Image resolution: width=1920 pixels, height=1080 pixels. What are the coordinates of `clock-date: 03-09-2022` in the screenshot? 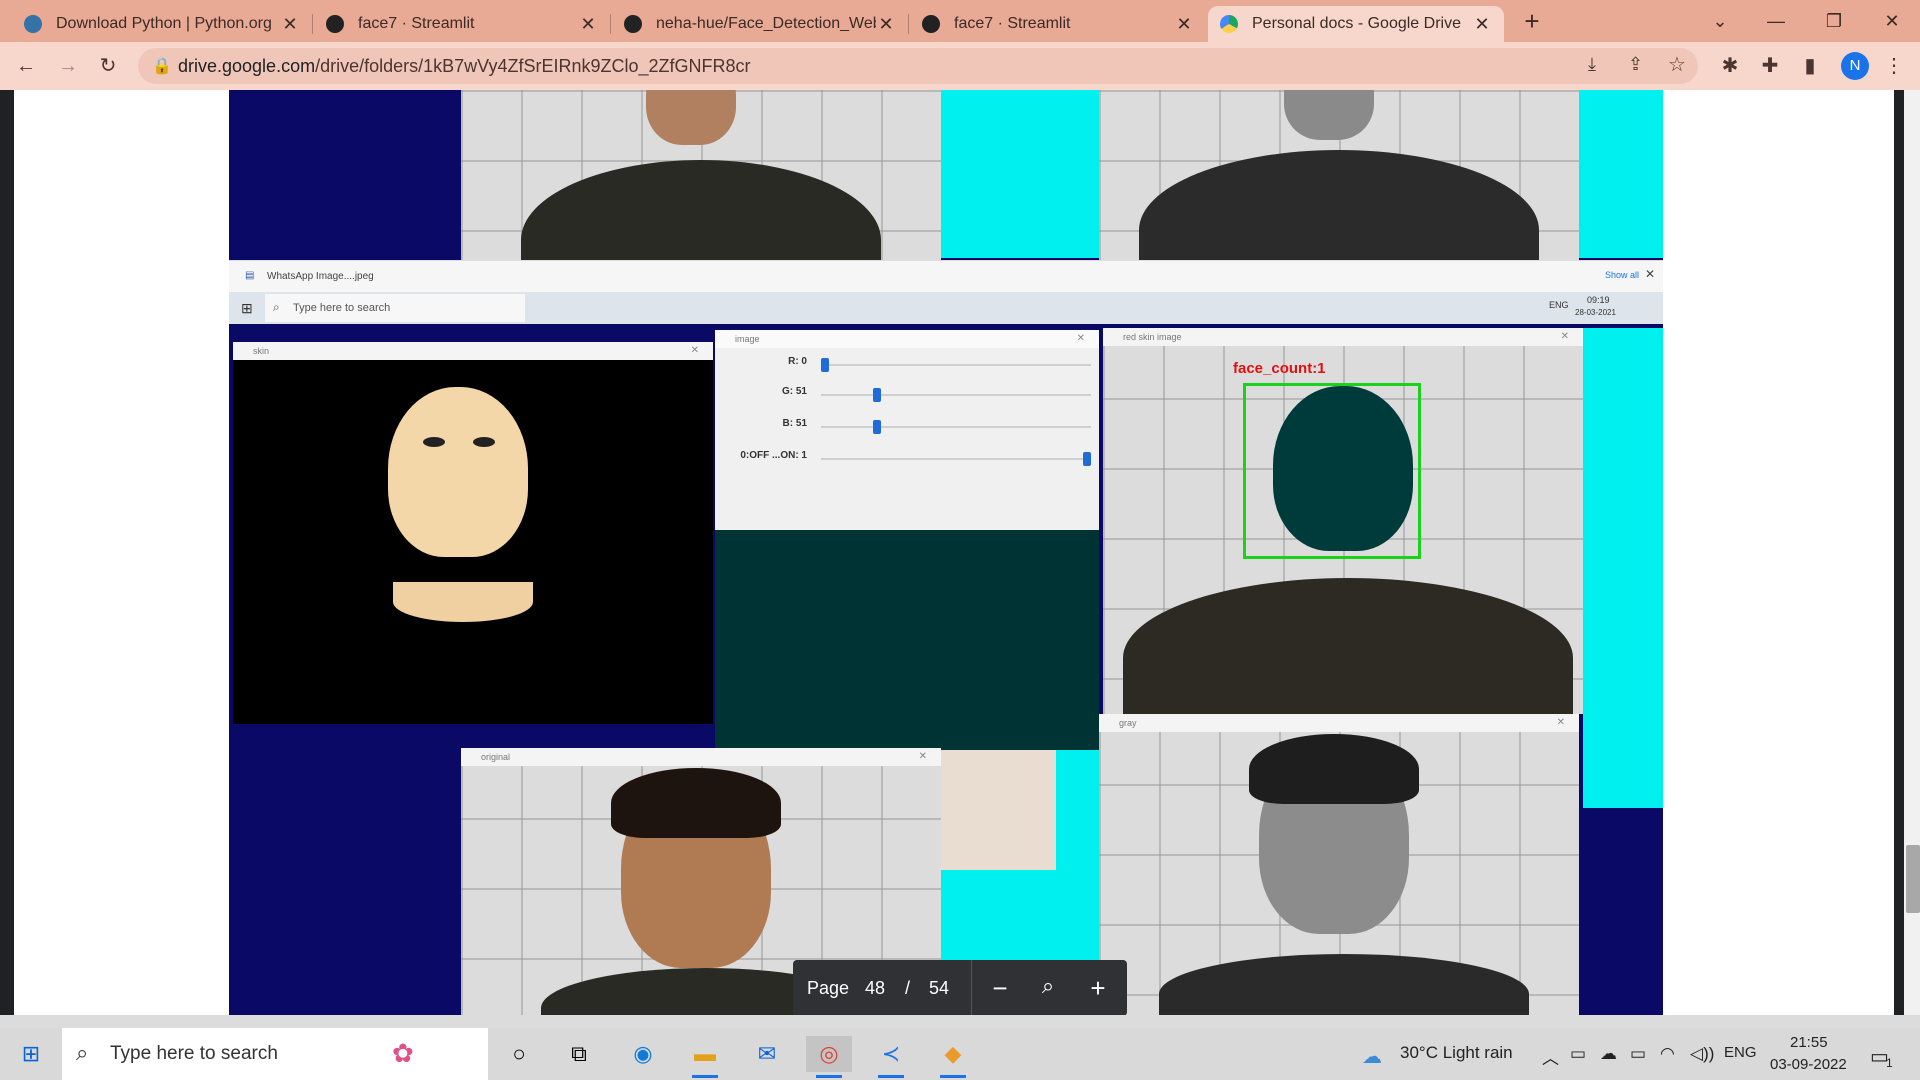 It's located at (1808, 1064).